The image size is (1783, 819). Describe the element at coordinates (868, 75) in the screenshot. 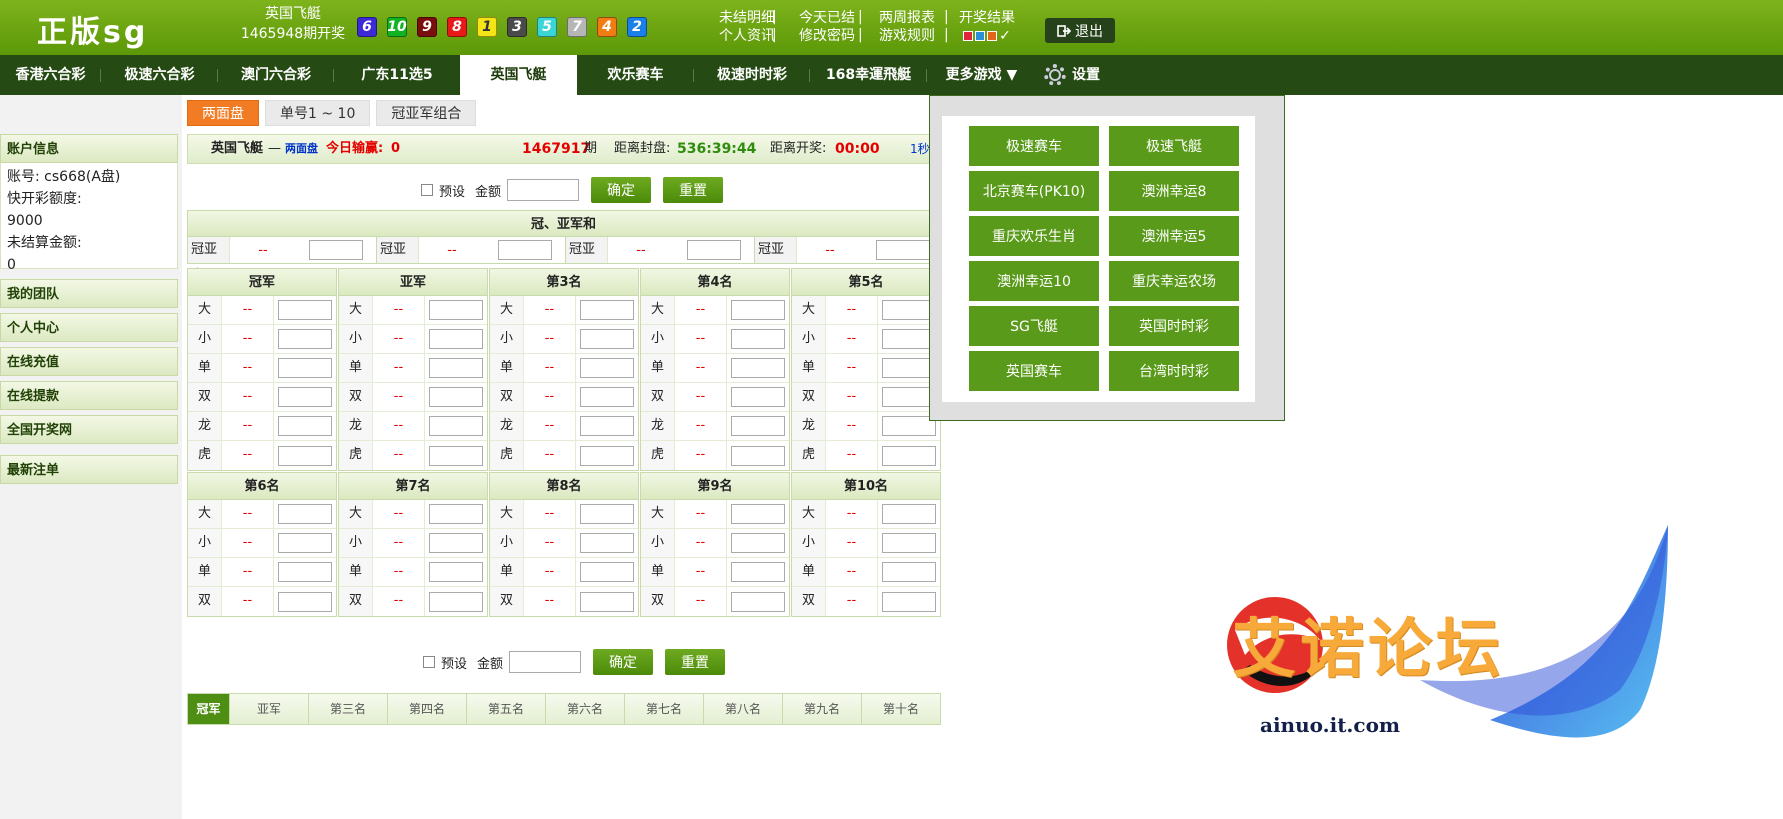

I see `nav-168-airship: 168幸運飛艇` at that location.